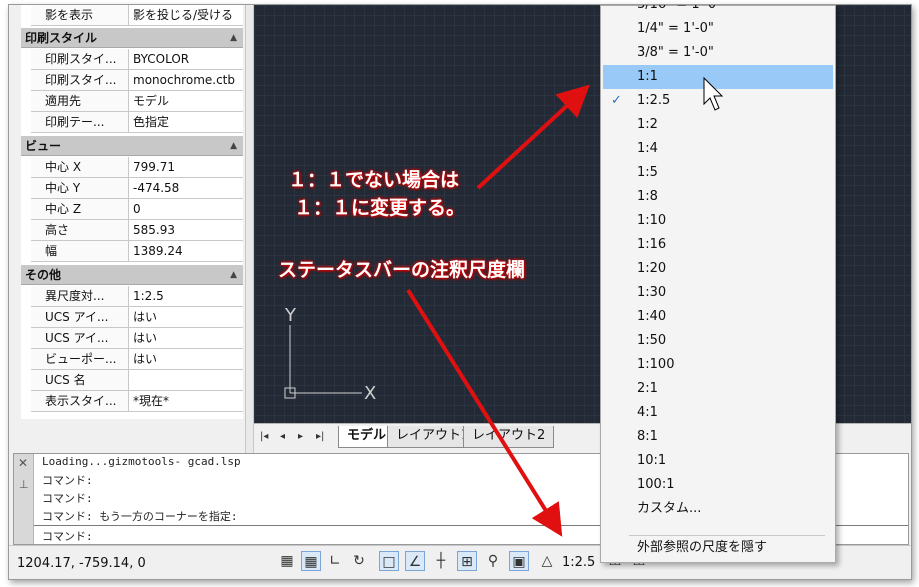 Image resolution: width=919 pixels, height=587 pixels. Describe the element at coordinates (186, 167) in the screenshot. I see `property-value: 799.71` at that location.